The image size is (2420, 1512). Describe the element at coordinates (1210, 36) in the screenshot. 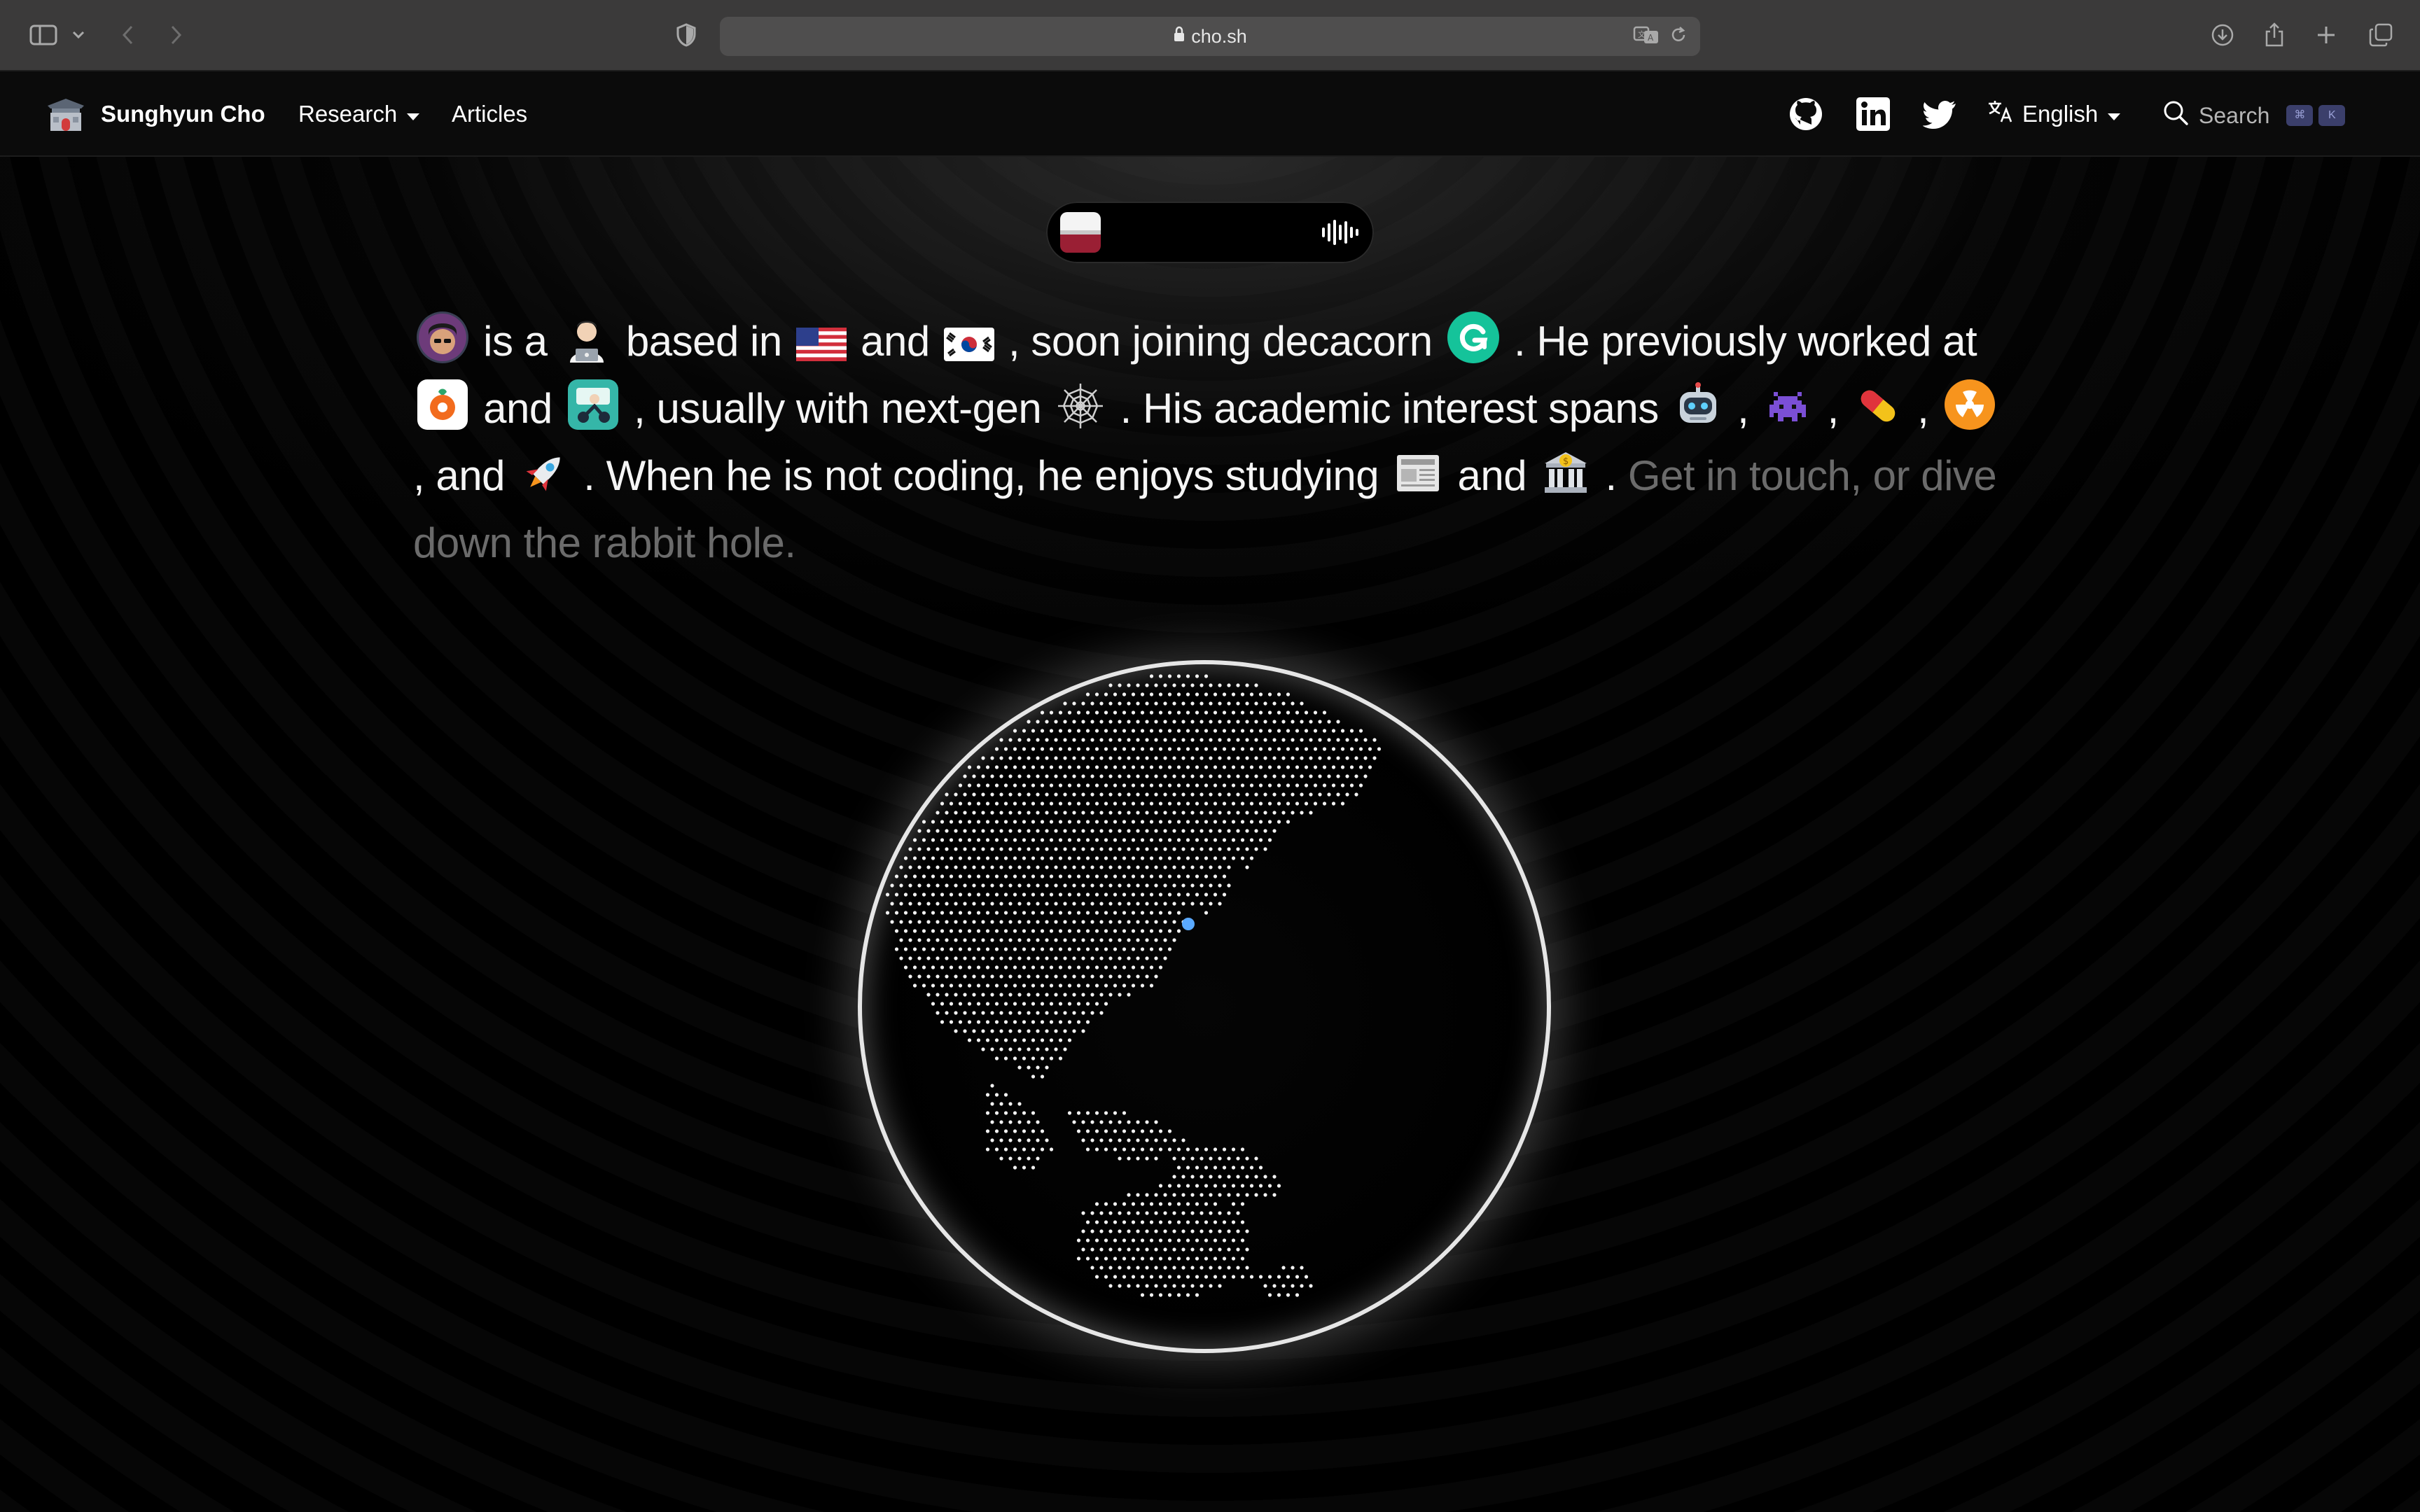

I see `address-bar: cho.sh 文A` at that location.